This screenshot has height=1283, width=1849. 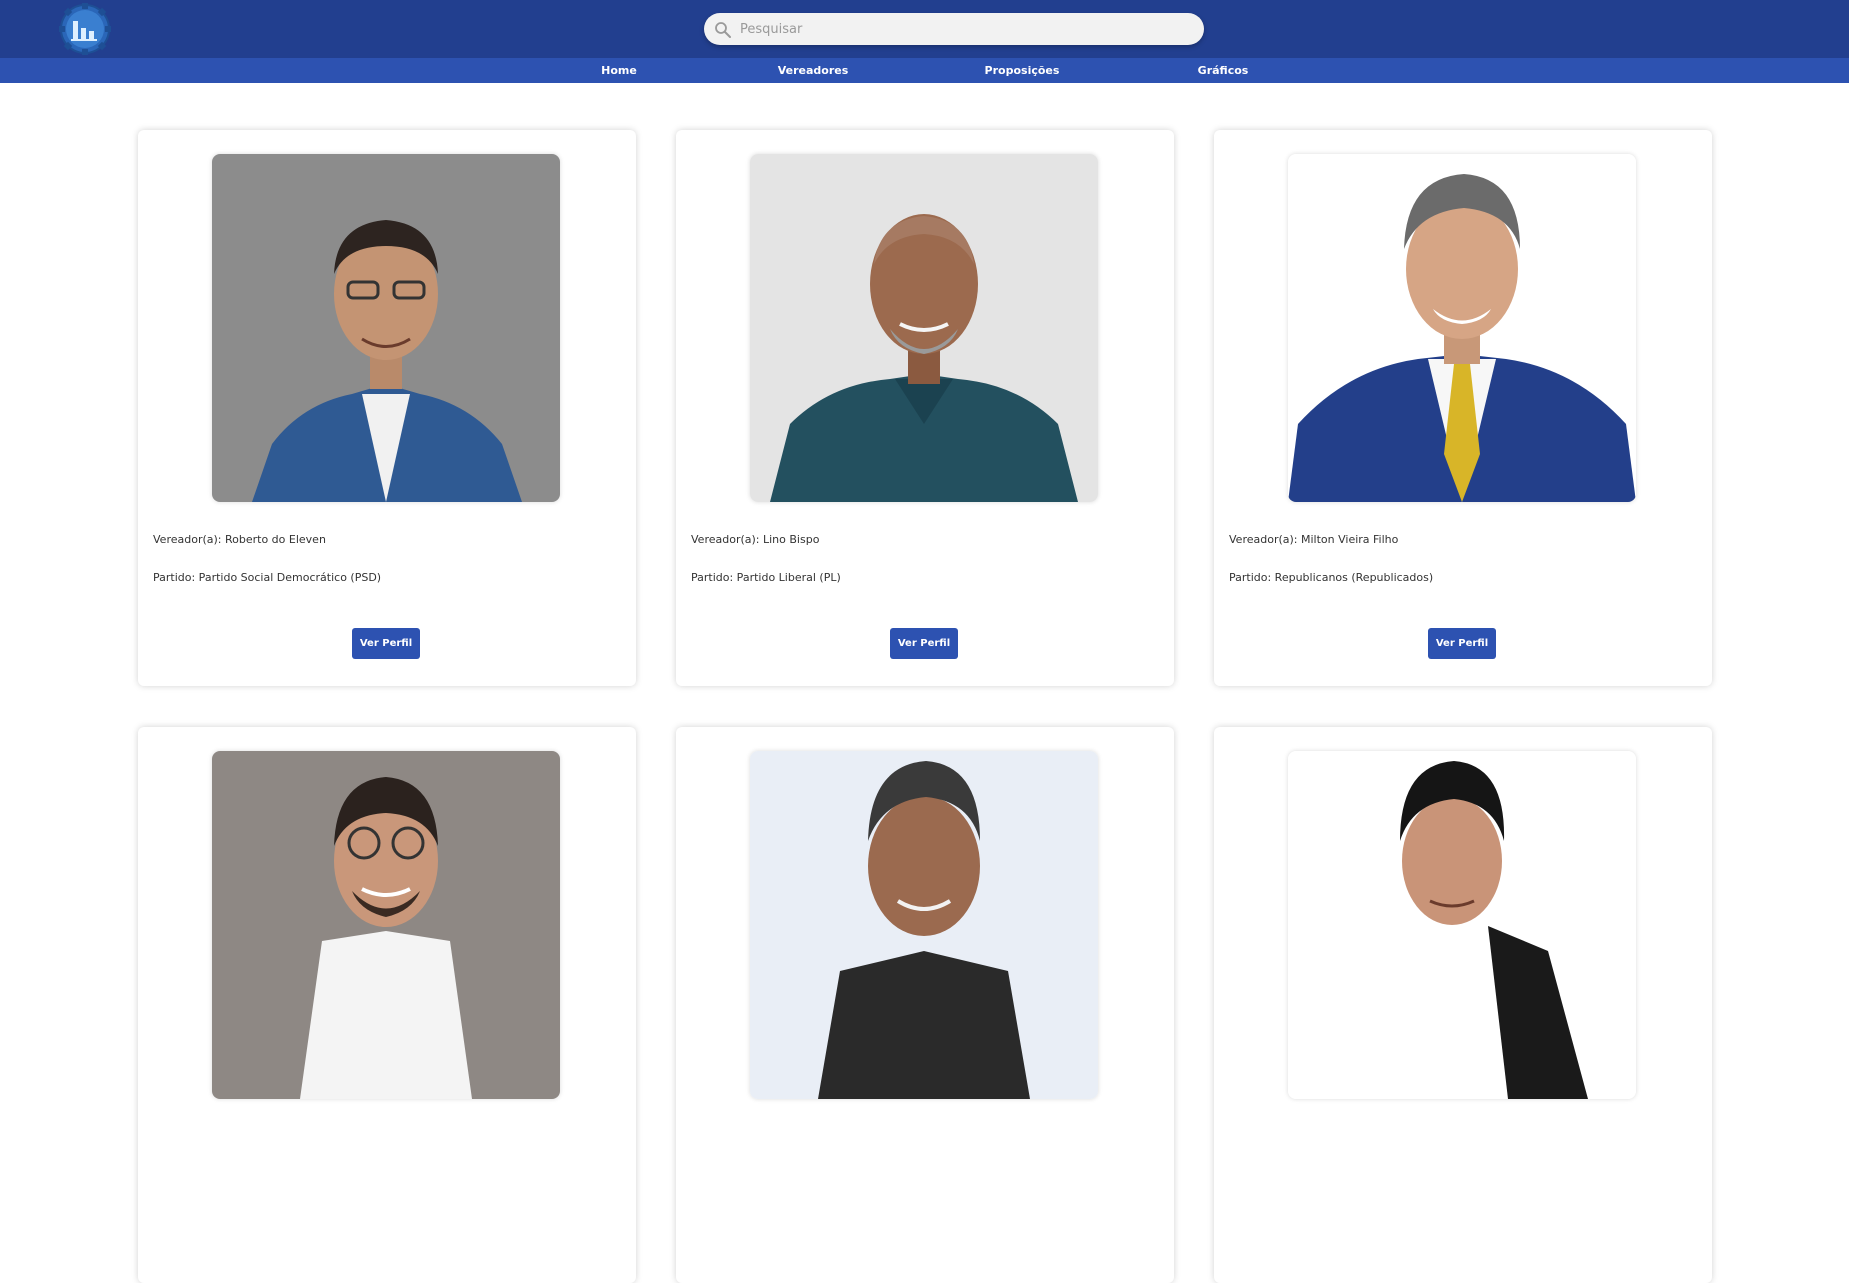 I want to click on search-input, so click(x=965, y=29).